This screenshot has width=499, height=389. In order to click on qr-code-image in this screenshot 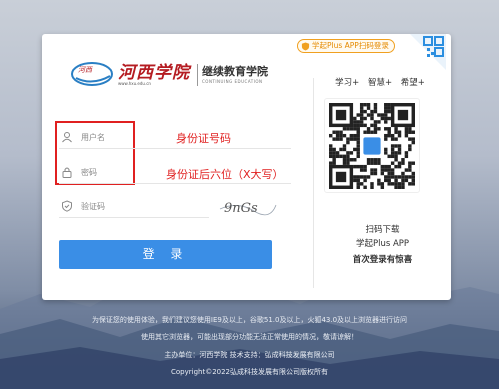, I will do `click(372, 146)`.